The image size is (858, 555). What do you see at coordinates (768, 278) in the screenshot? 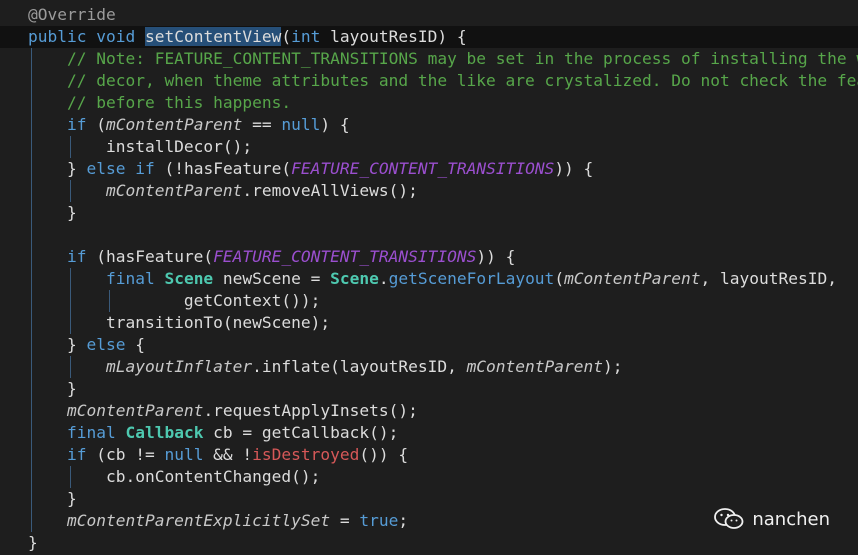
I see `code-token: , layoutResID,` at bounding box center [768, 278].